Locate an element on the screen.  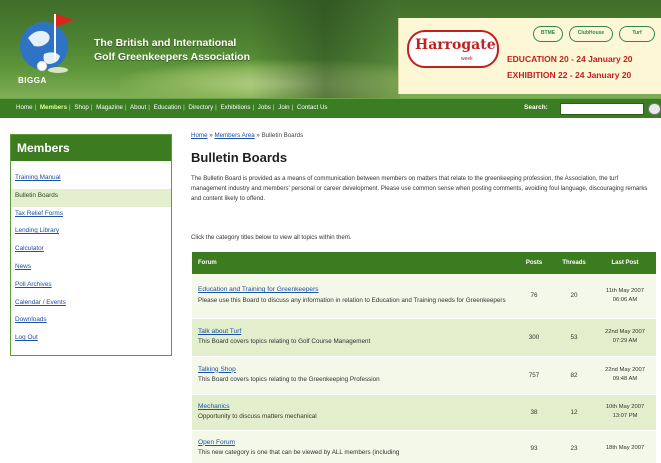
threads-count: 23 is located at coordinates (574, 446).